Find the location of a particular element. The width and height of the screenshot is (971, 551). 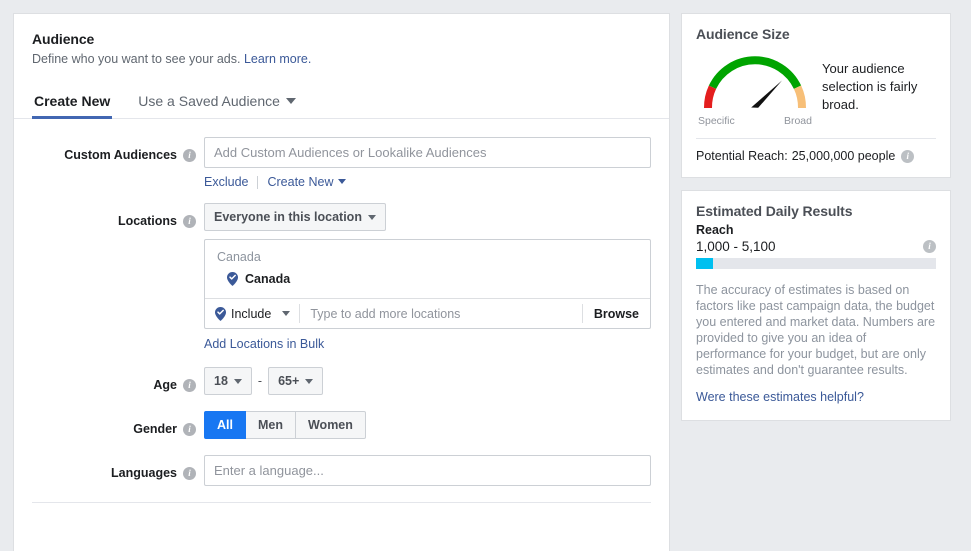

location-scope-dropdown: Everyone in this location is located at coordinates (295, 217).